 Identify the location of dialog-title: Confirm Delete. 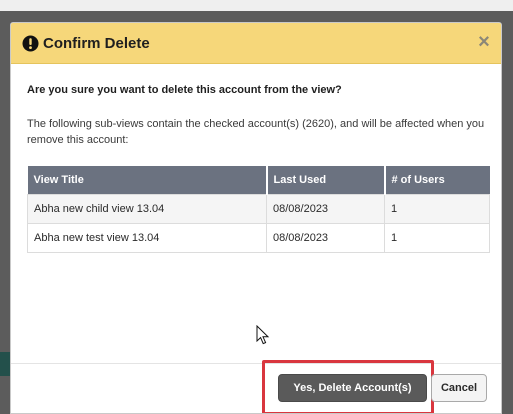
(96, 43).